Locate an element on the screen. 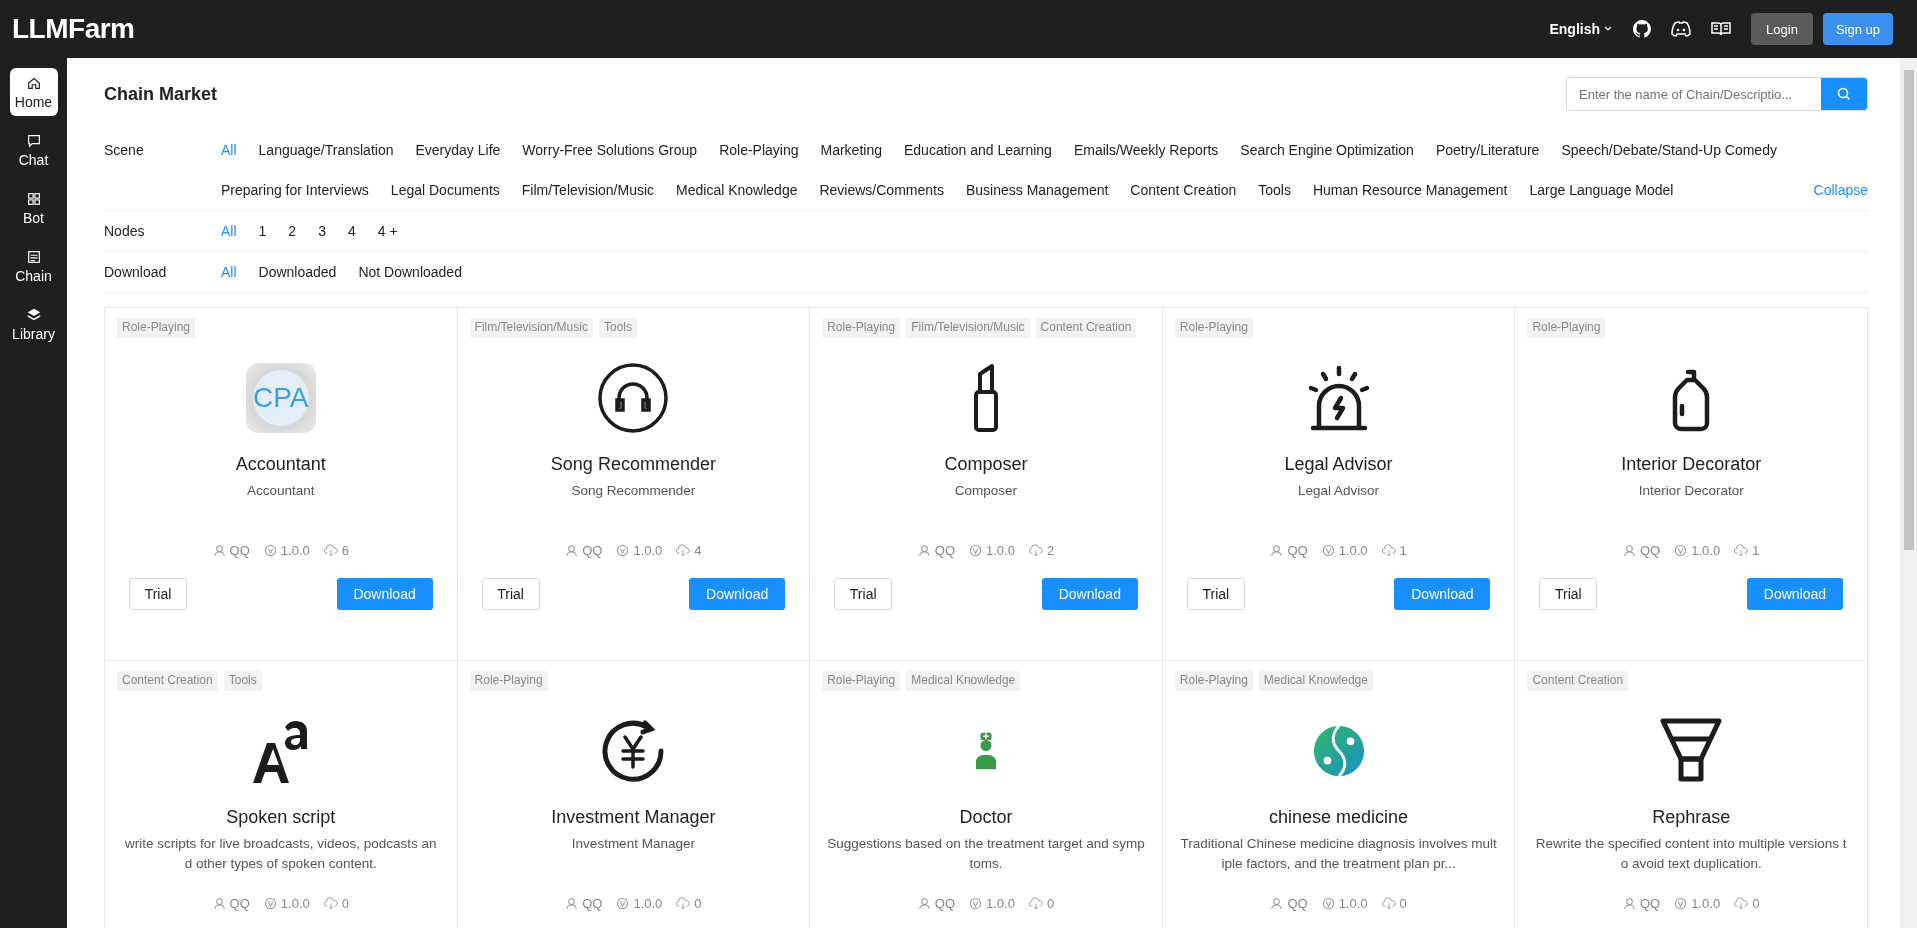  filter-option: 4 is located at coordinates (351, 231).